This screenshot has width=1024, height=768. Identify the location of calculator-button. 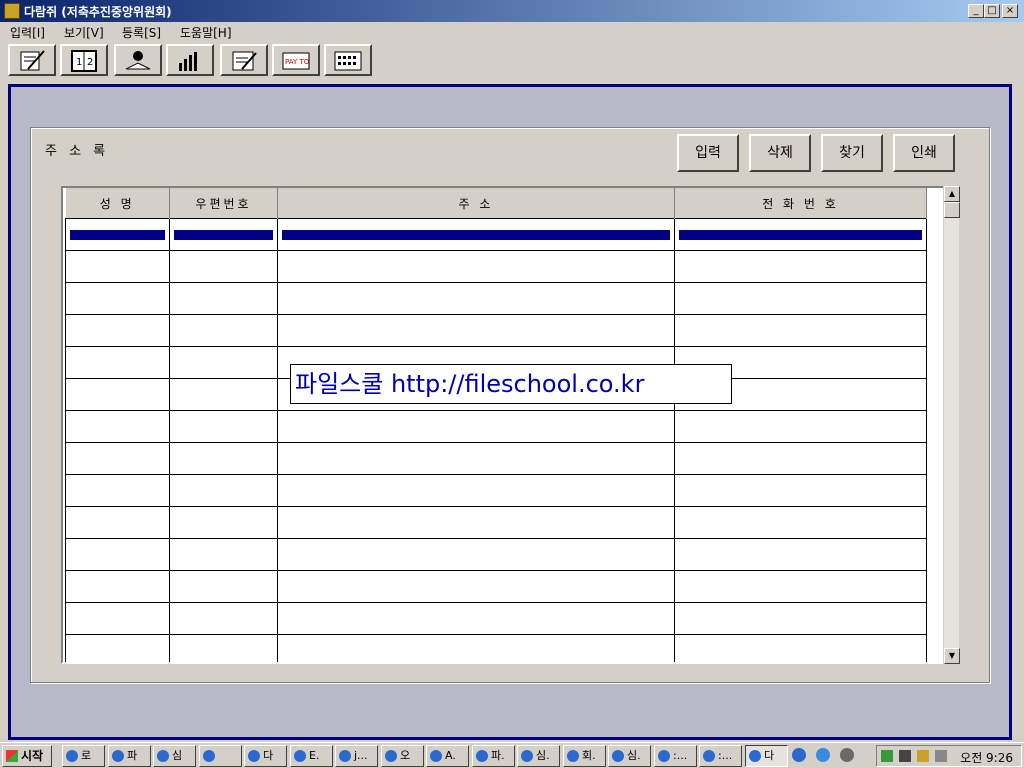
(348, 60).